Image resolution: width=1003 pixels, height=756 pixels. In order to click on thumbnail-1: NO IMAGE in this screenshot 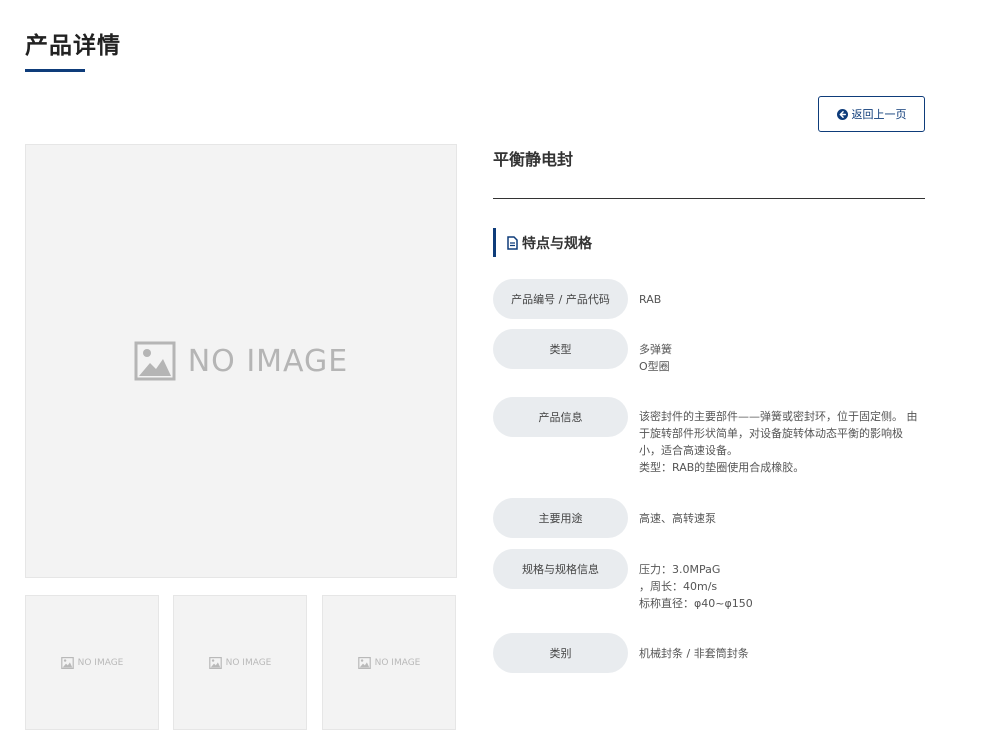, I will do `click(92, 662)`.